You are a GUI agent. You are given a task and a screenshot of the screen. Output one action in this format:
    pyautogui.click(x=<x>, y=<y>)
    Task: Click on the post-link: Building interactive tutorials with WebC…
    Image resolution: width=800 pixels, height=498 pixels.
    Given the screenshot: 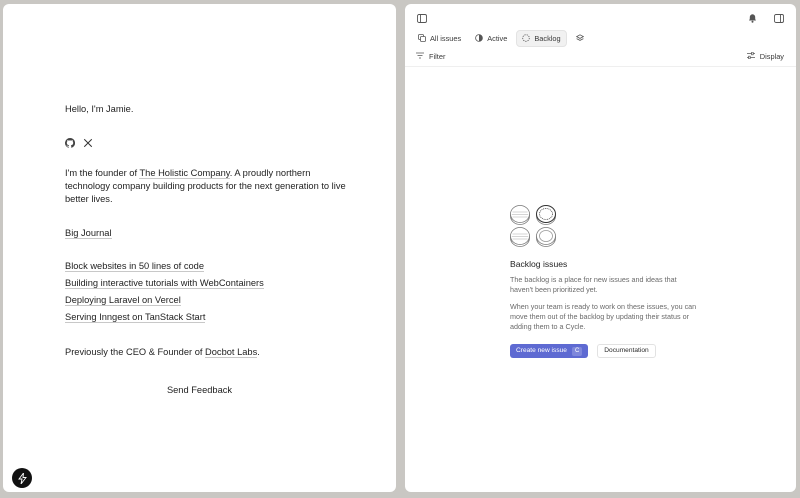 What is the action you would take?
    pyautogui.click(x=164, y=283)
    